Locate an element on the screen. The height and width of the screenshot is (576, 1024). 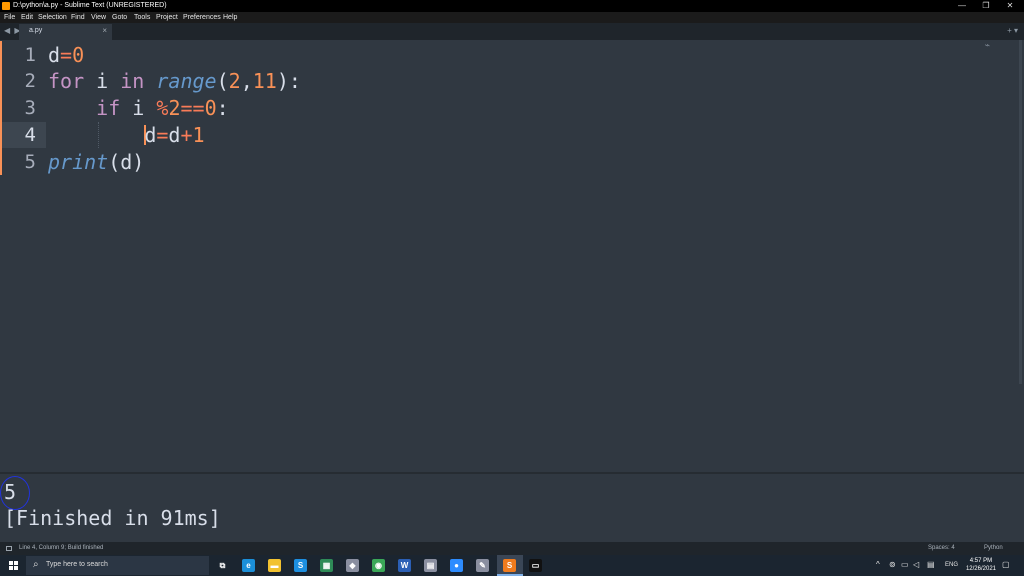
notepad-icon: ✎ is located at coordinates (482, 565).